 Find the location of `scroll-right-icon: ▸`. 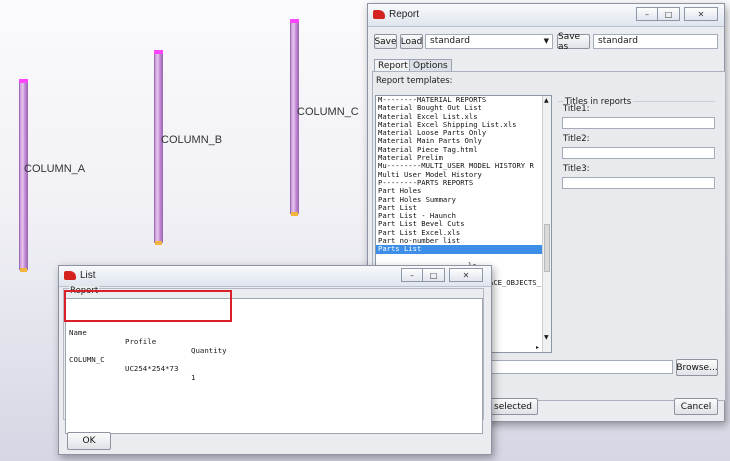

scroll-right-icon: ▸ is located at coordinates (537, 347).